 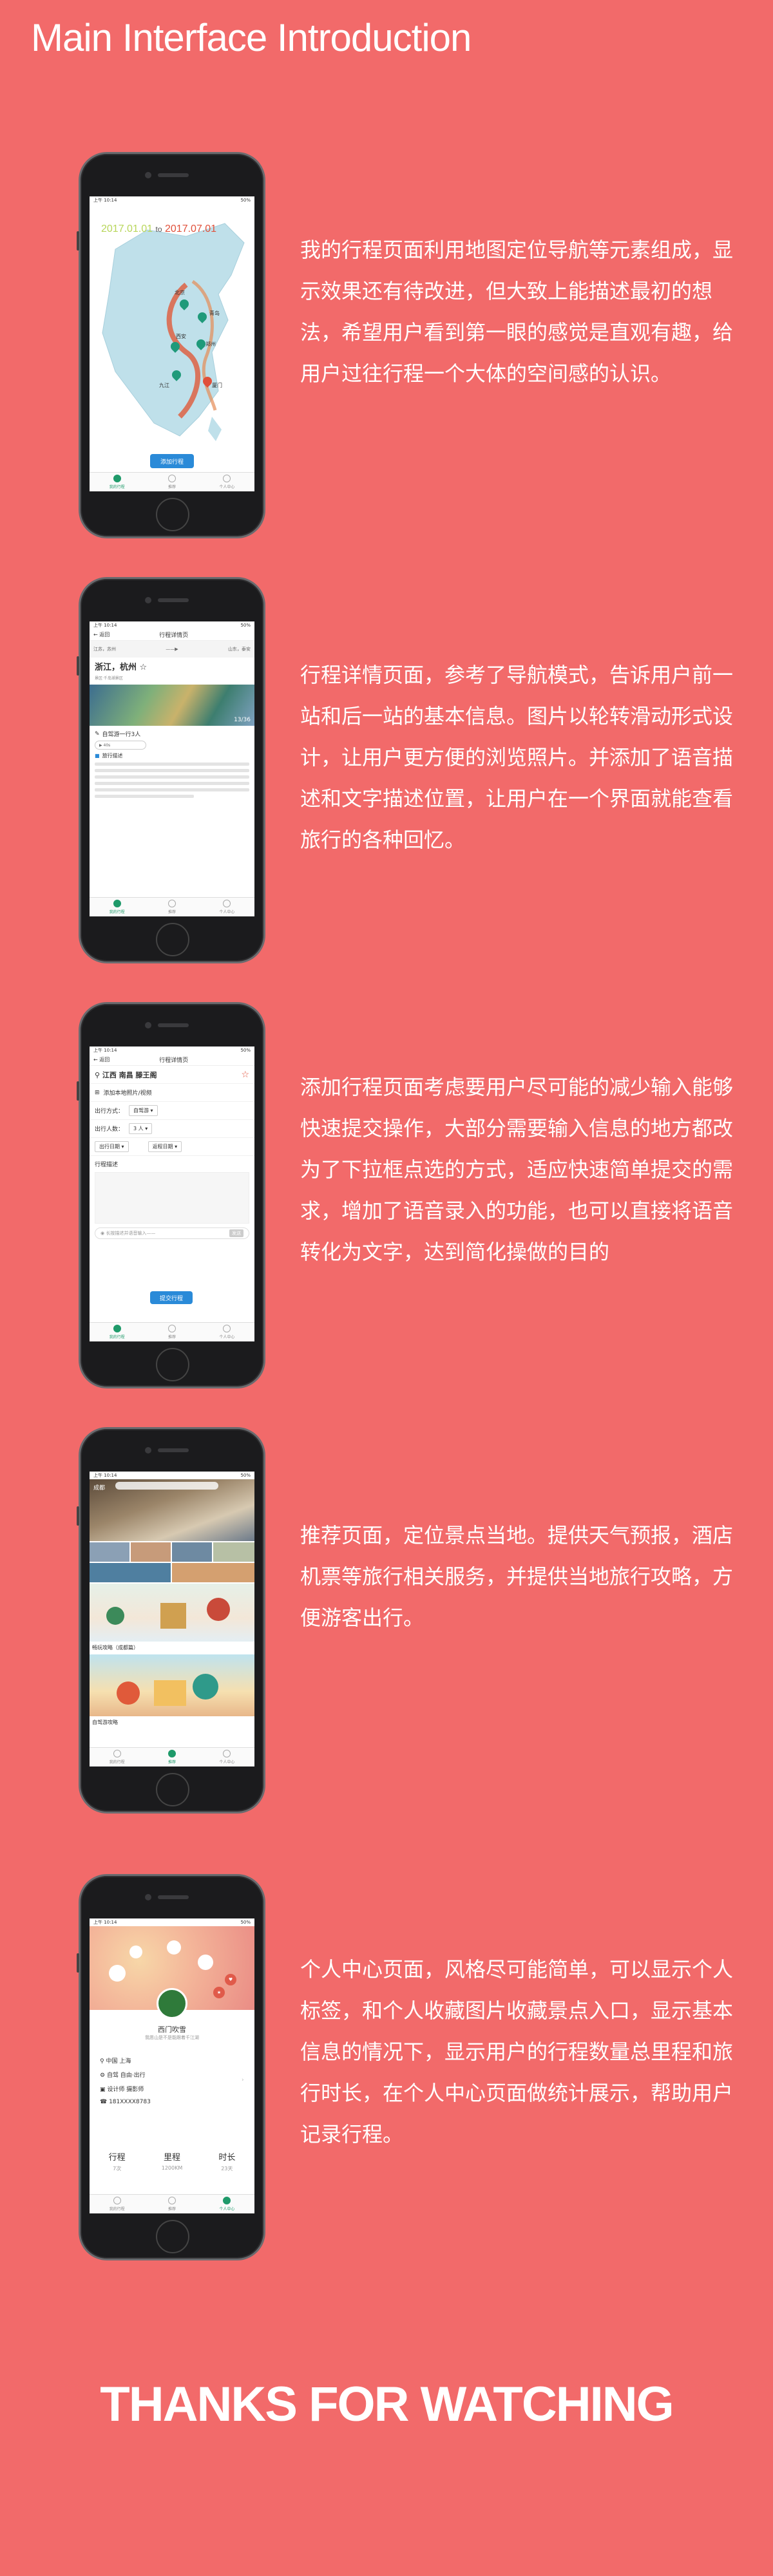 What do you see at coordinates (172, 479) in the screenshot?
I see `recommend-icon` at bounding box center [172, 479].